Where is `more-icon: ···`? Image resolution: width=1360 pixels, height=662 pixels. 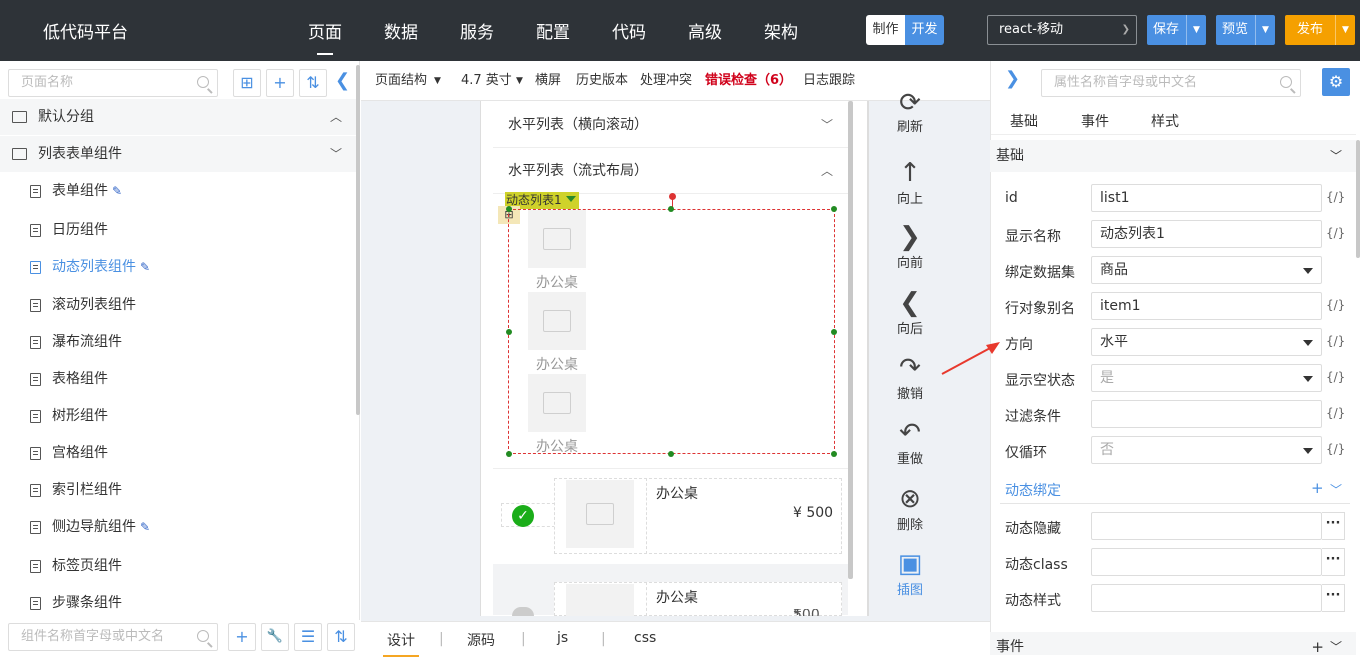 more-icon: ··· is located at coordinates (1333, 562).